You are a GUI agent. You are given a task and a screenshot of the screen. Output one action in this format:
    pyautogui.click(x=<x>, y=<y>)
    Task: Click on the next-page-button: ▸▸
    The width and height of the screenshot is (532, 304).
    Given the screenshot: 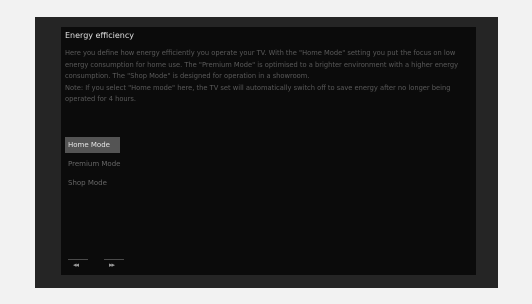 What is the action you would take?
    pyautogui.click(x=114, y=264)
    